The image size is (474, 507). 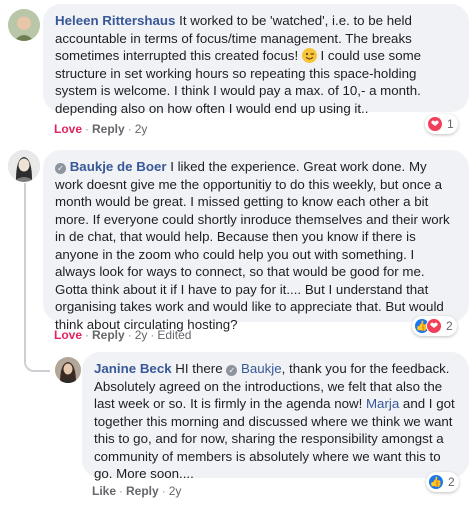 I want to click on comment-actions: Love · Reply · 2y, so click(x=101, y=129).